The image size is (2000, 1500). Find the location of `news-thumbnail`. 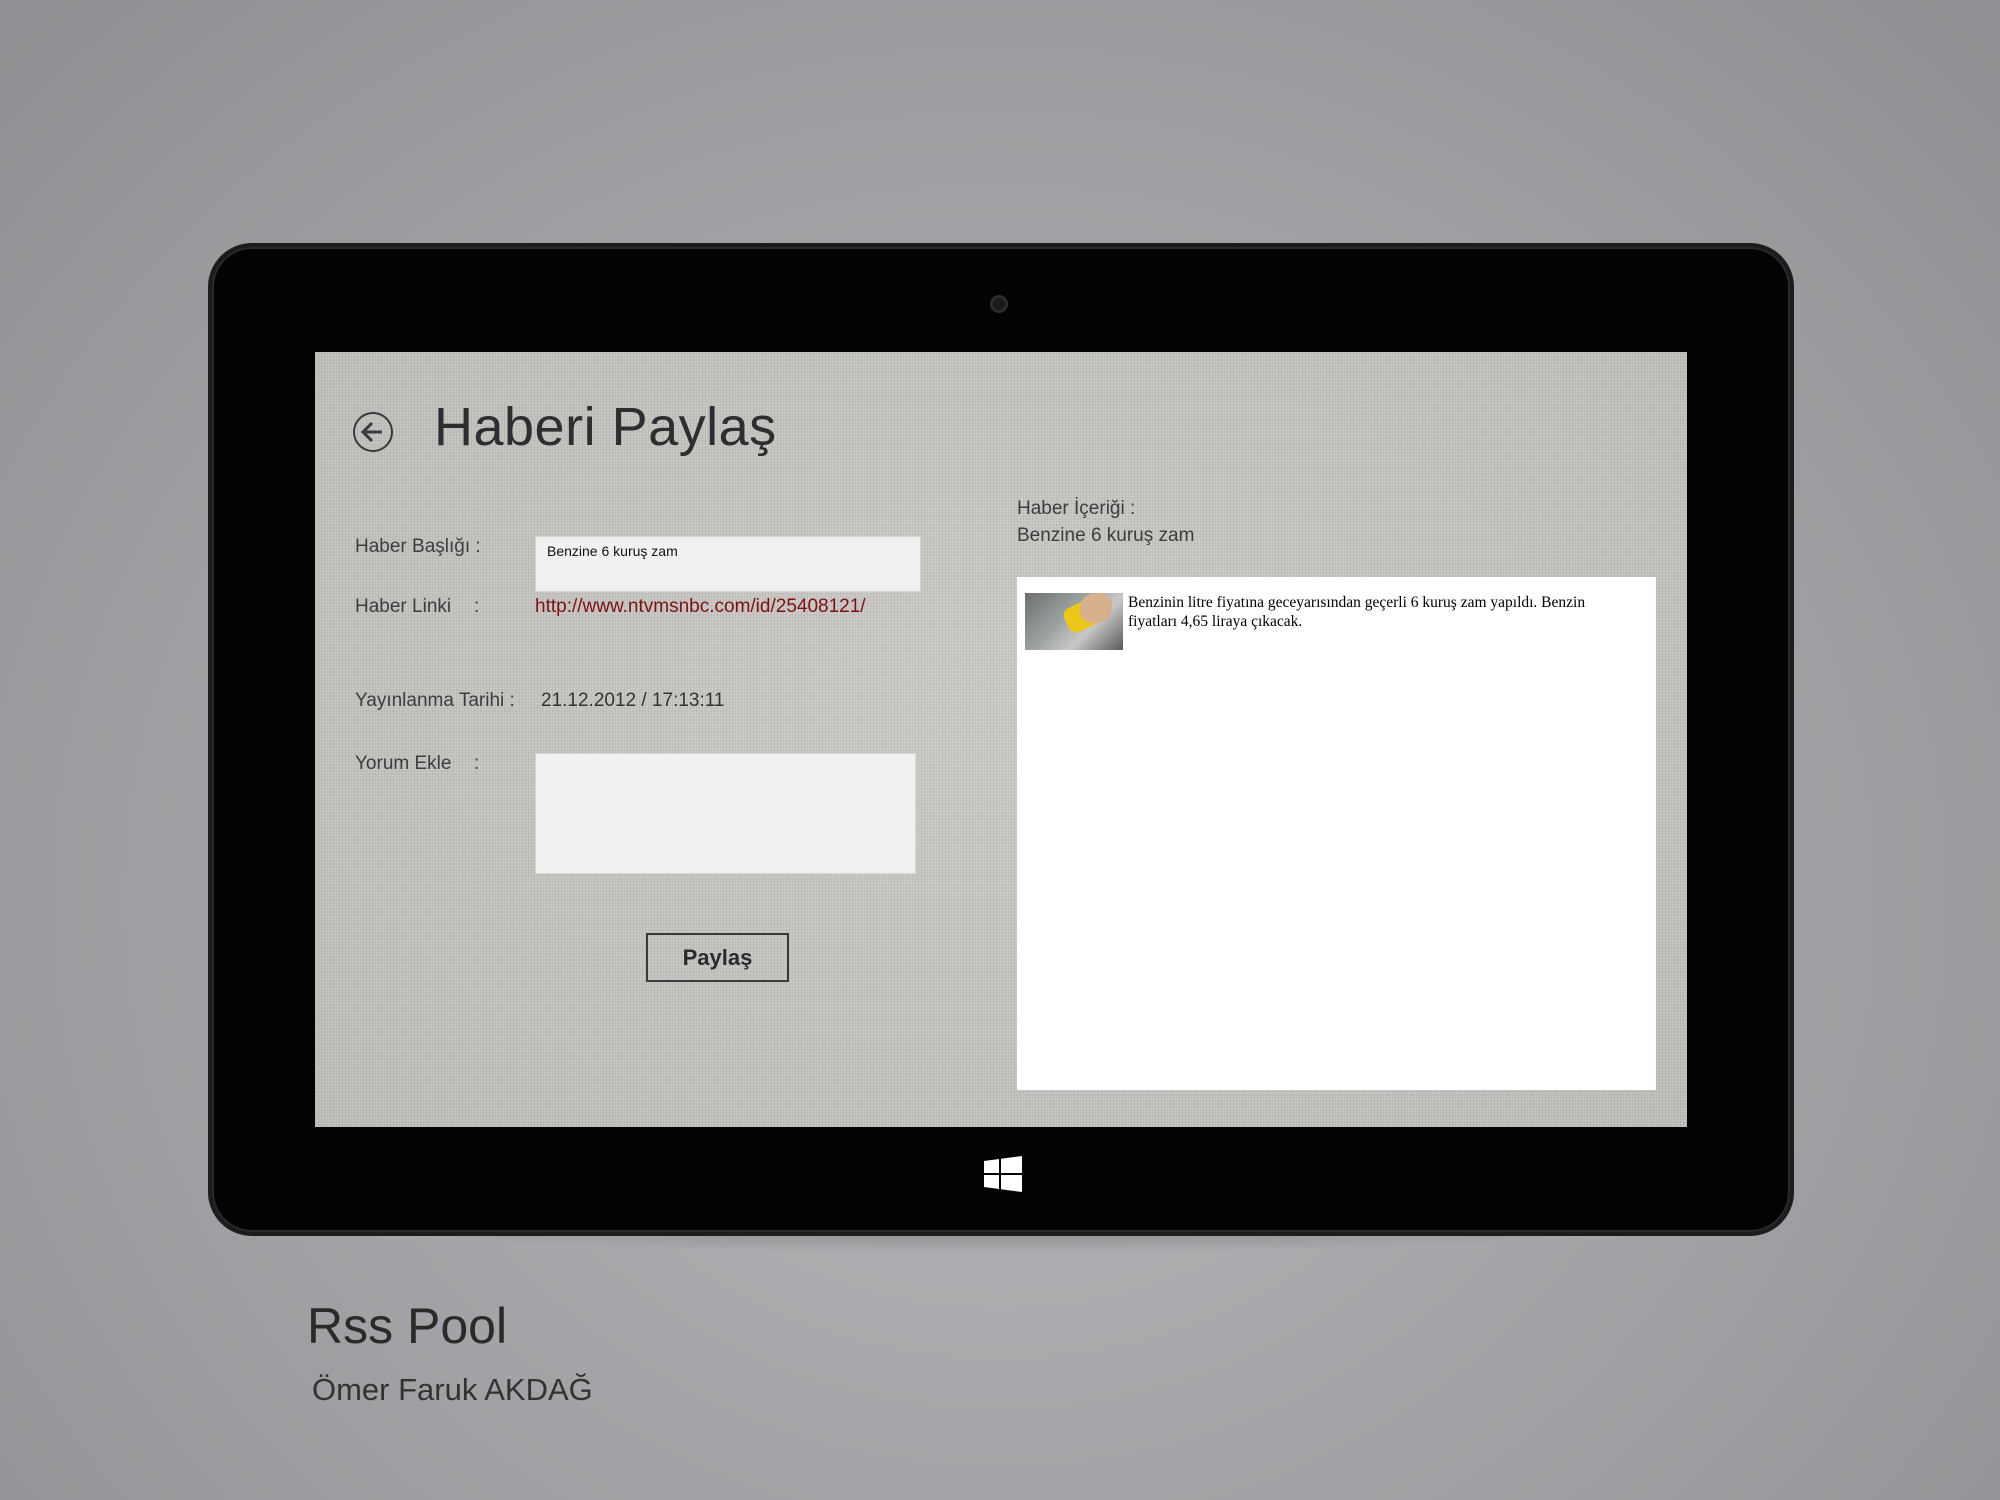

news-thumbnail is located at coordinates (1074, 621).